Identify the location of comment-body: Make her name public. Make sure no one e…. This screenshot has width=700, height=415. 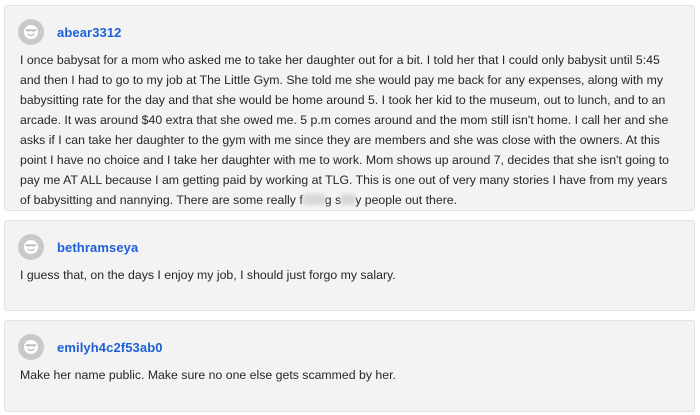
(208, 375).